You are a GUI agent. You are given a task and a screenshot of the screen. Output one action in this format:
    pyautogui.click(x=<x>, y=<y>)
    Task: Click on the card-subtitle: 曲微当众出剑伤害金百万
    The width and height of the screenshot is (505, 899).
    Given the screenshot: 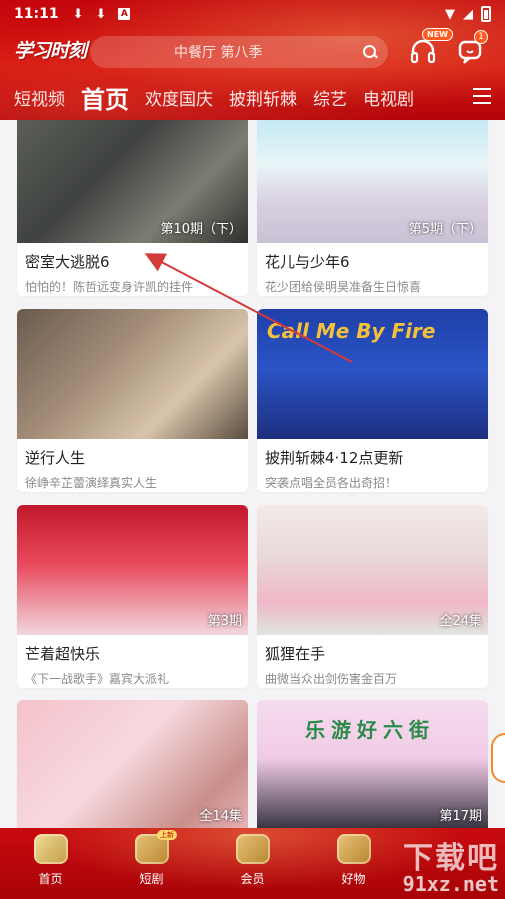 What is the action you would take?
    pyautogui.click(x=331, y=679)
    